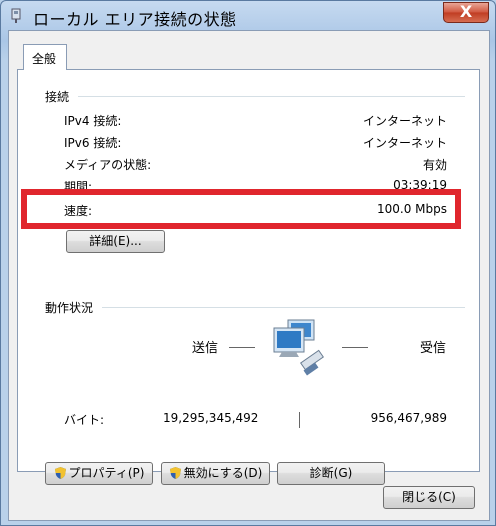 This screenshot has width=496, height=526. I want to click on ipv6-value: インターネット, so click(404, 143).